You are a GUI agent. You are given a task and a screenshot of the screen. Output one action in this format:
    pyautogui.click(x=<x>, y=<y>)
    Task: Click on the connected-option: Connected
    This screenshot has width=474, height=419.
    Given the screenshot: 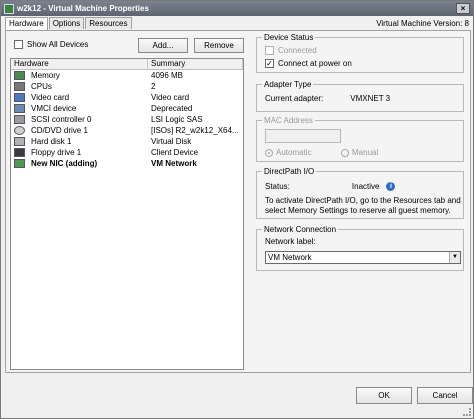 What is the action you would take?
    pyautogui.click(x=291, y=50)
    